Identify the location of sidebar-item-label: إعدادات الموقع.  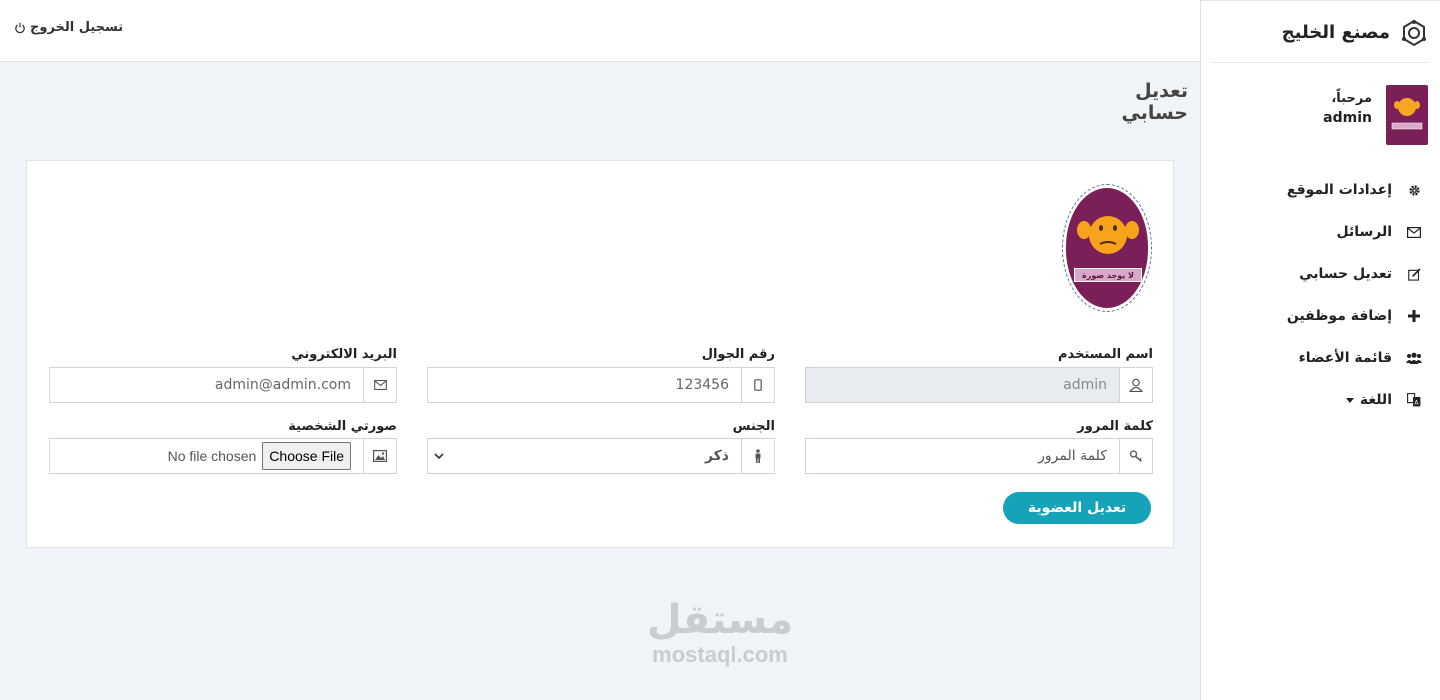
(1339, 190).